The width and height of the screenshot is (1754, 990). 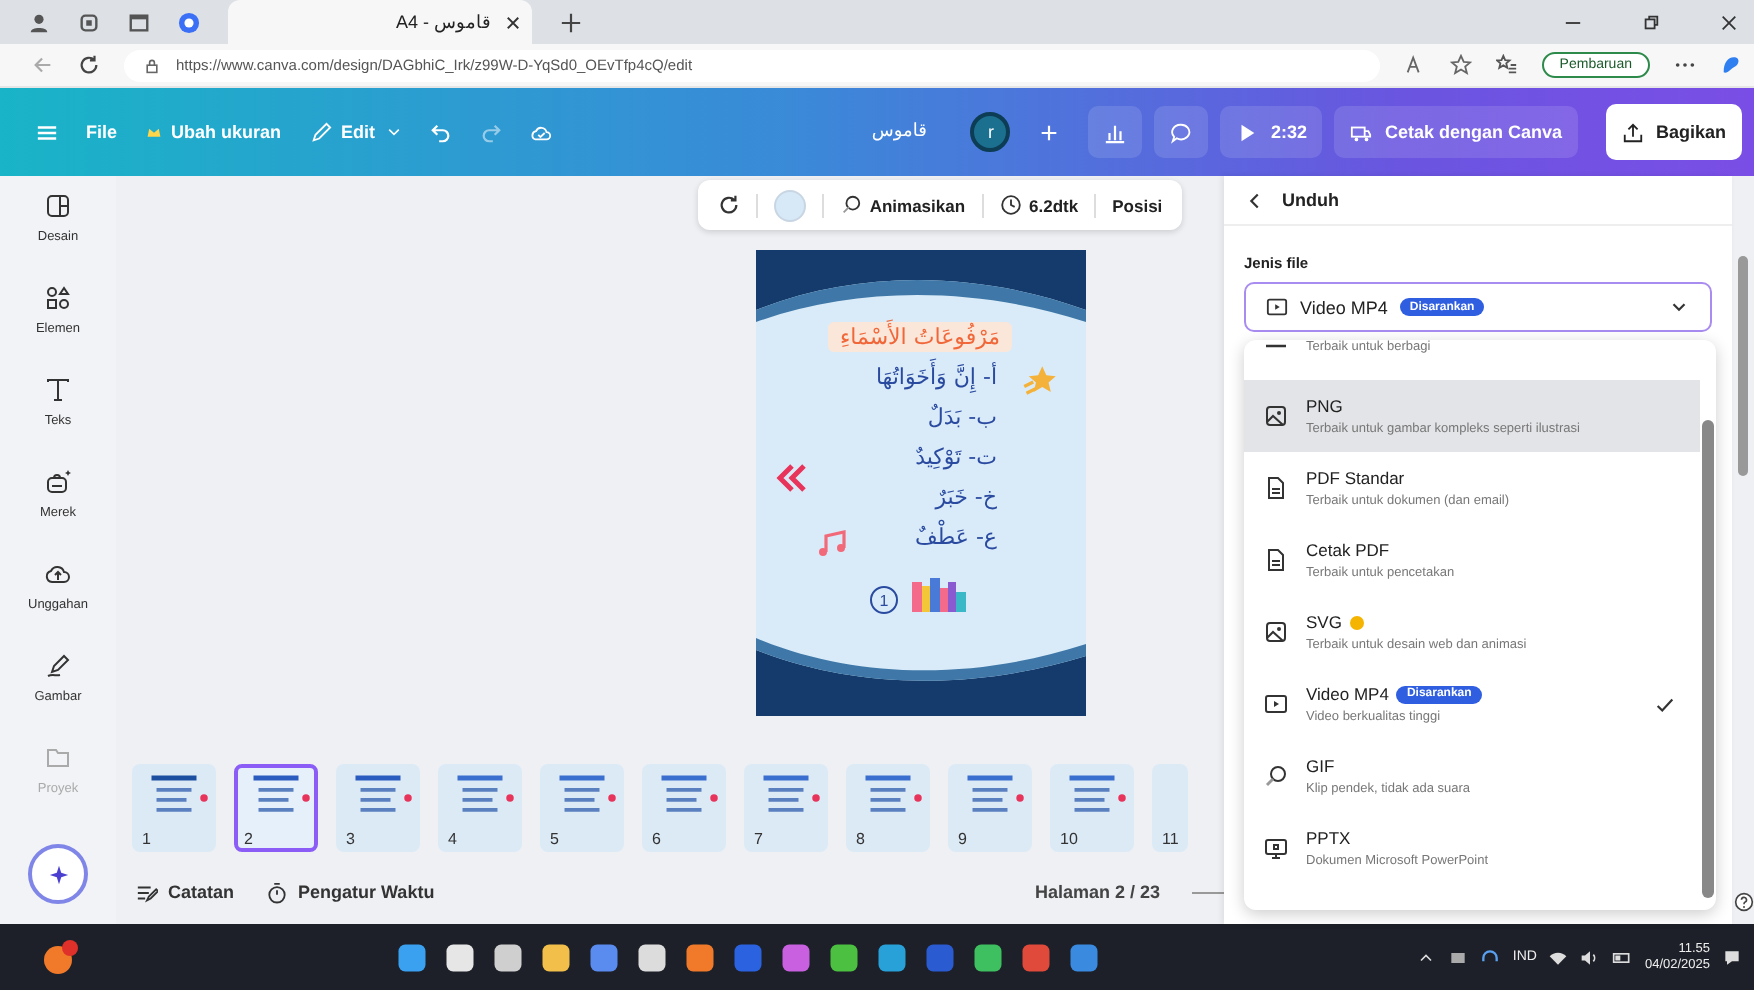 What do you see at coordinates (139, 22) in the screenshot?
I see `tab-actions-icon` at bounding box center [139, 22].